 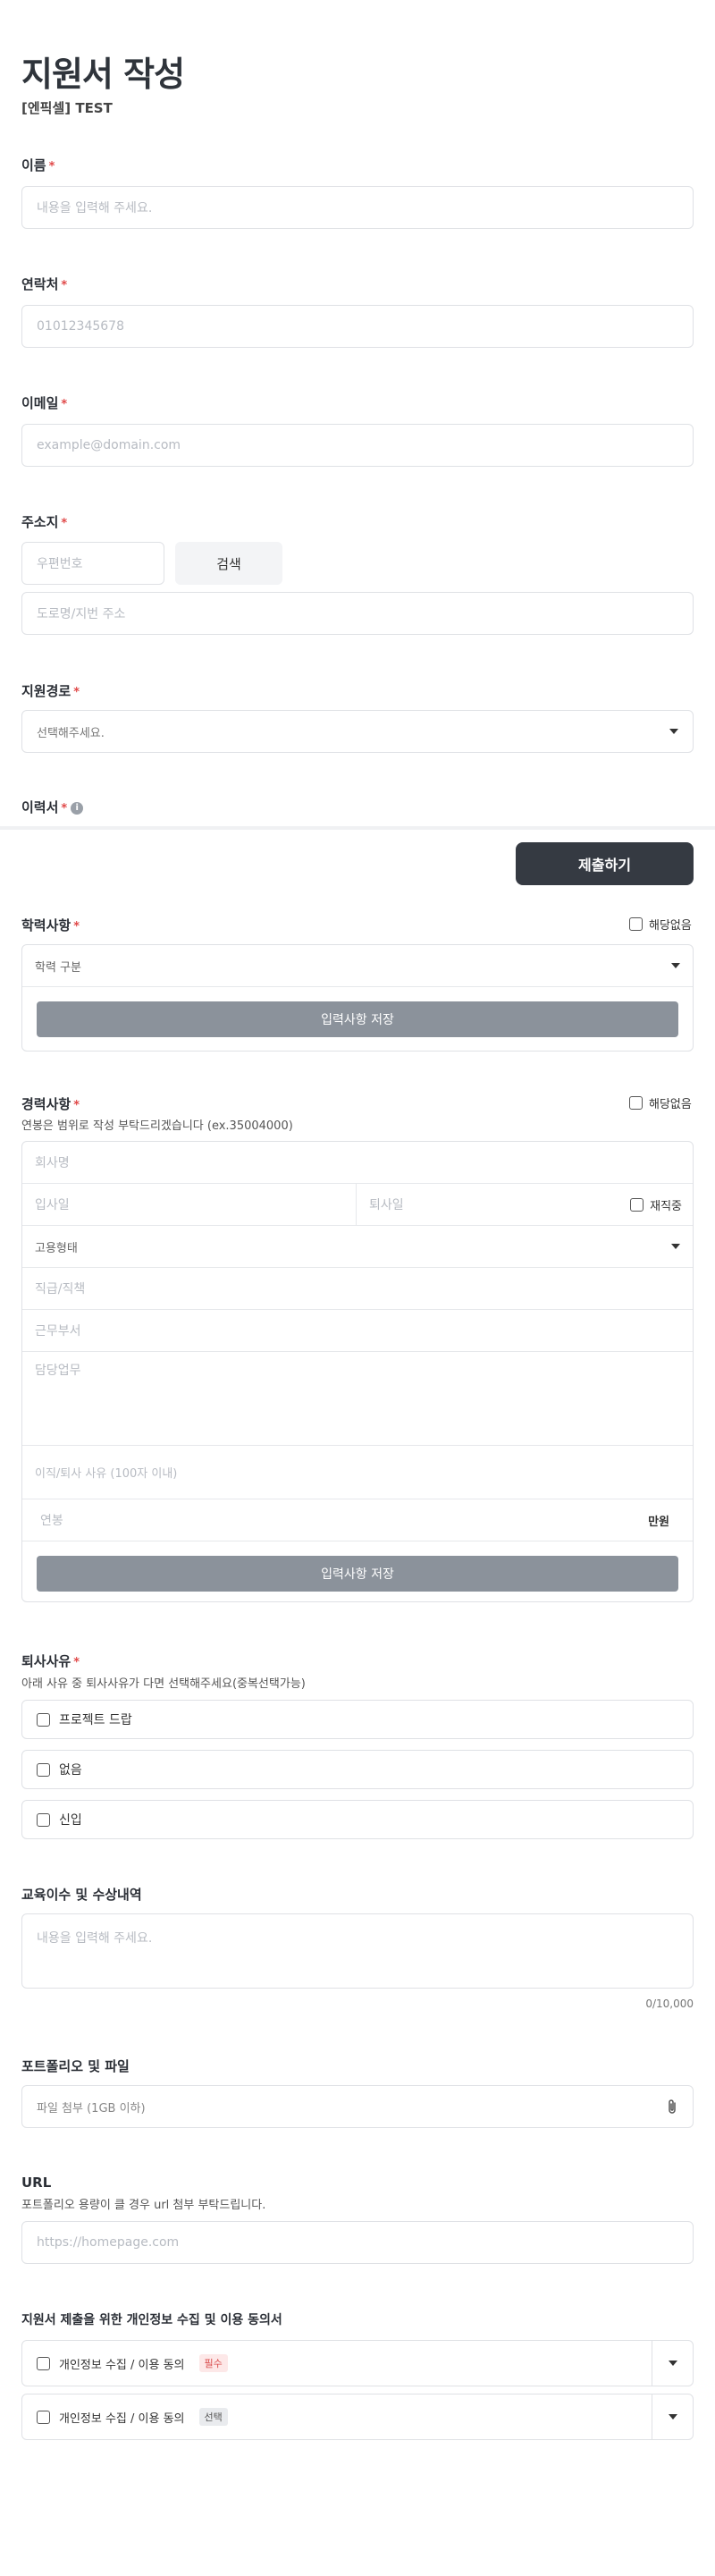 I want to click on education-type-select: 학력 구분, so click(x=358, y=966).